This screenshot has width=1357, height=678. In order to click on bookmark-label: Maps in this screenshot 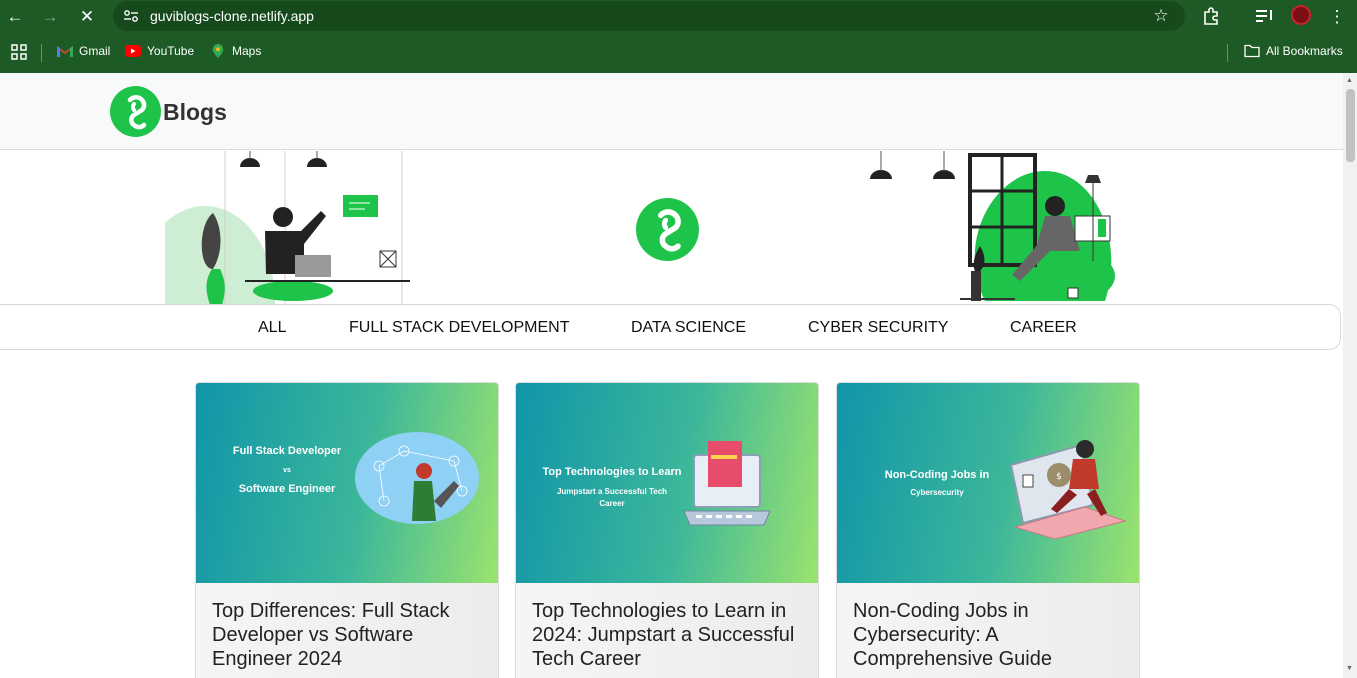, I will do `click(247, 51)`.